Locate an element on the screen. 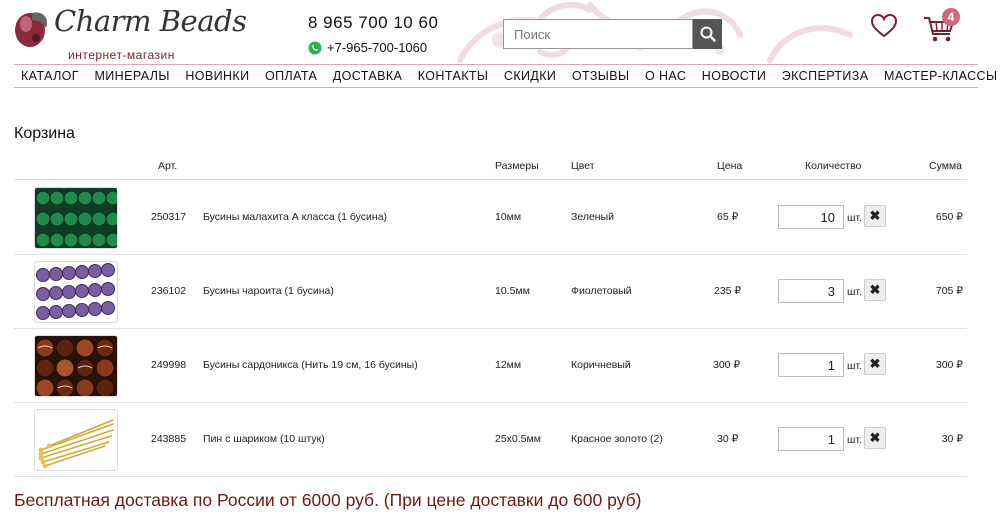 The width and height of the screenshot is (1000, 522). cart-count-badge: 4 is located at coordinates (951, 17).